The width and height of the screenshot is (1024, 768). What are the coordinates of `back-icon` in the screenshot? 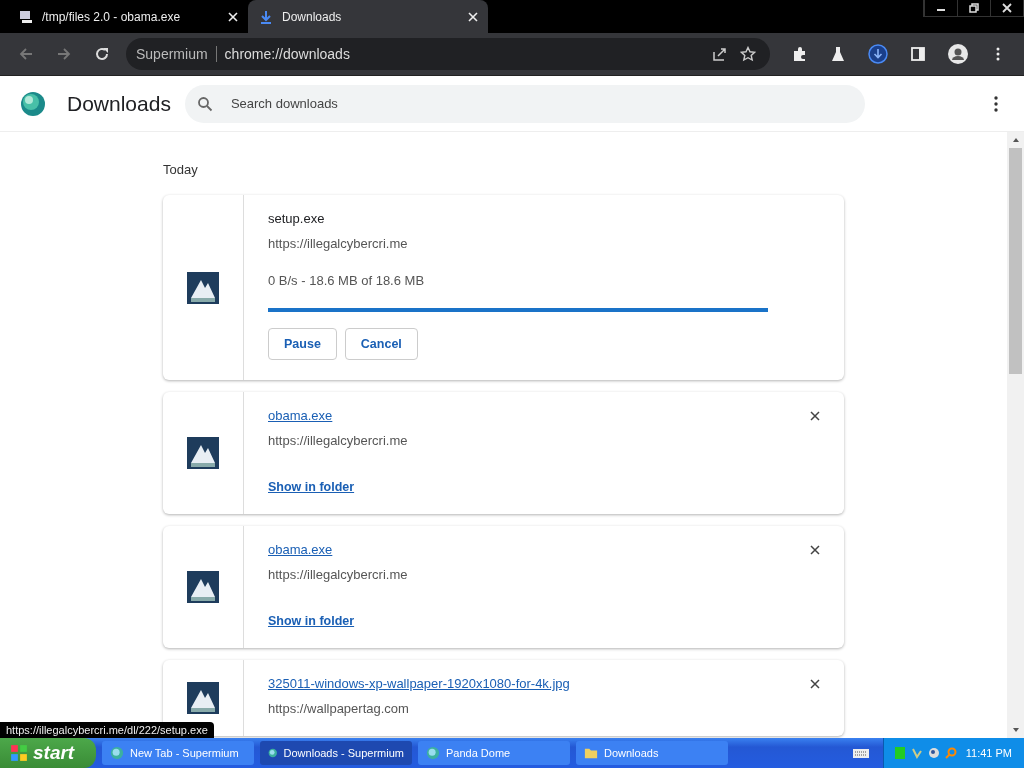 It's located at (26, 54).